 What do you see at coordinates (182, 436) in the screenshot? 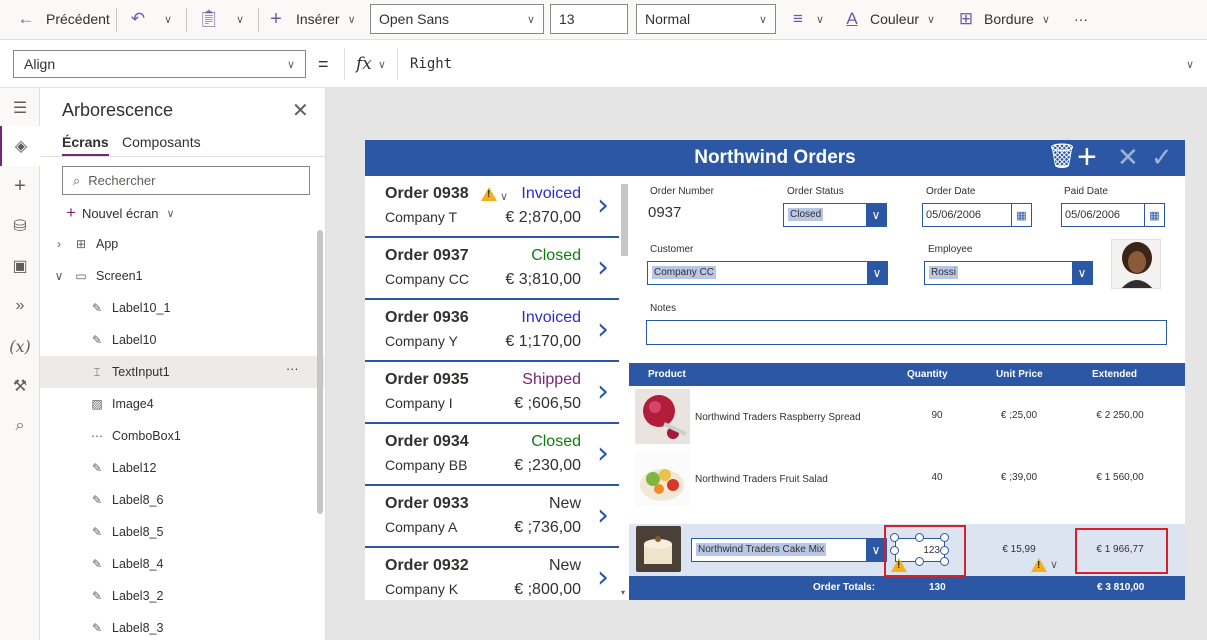
I see `tree-item-combobox1: ⋯ ComboBox1` at bounding box center [182, 436].